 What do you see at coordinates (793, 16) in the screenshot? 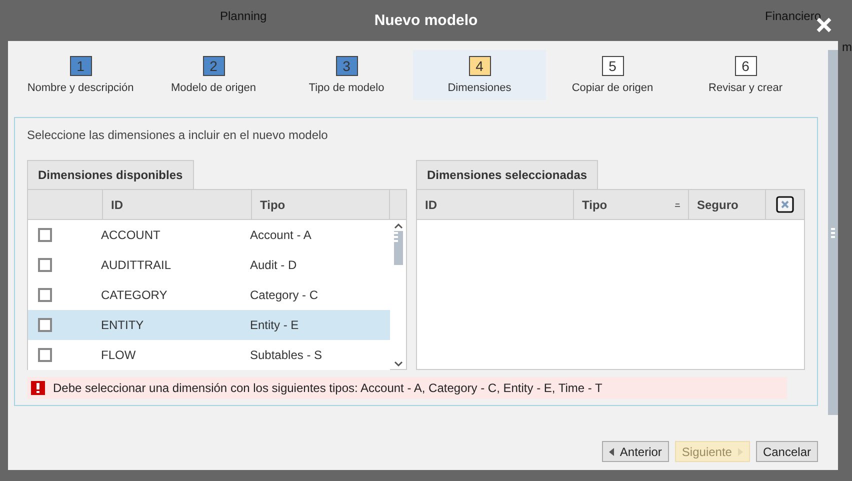
I see `background-text: Financiero` at bounding box center [793, 16].